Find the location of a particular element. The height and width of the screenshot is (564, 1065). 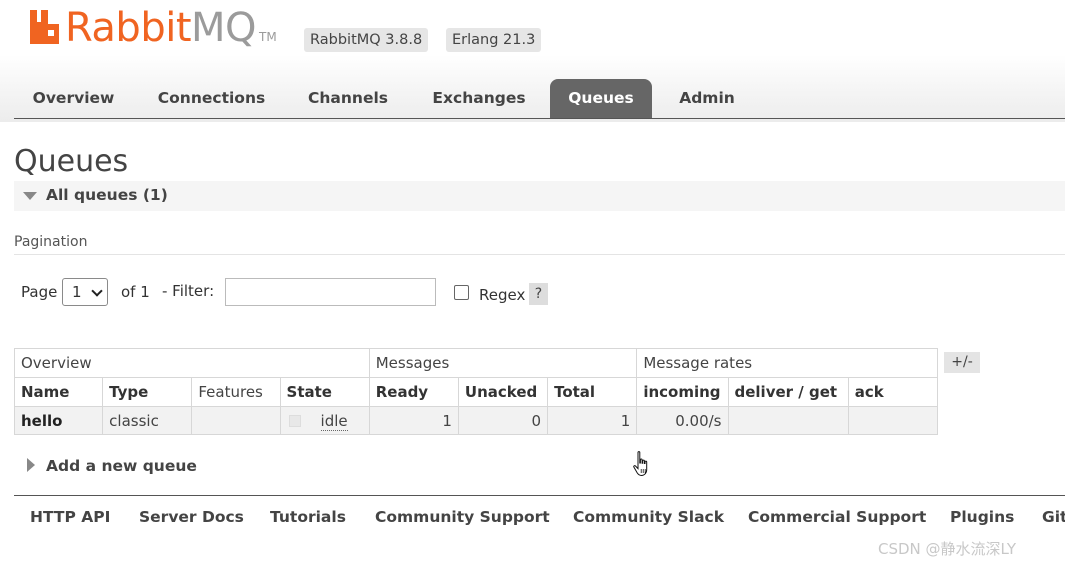

column-header-incoming: incoming is located at coordinates (682, 392).